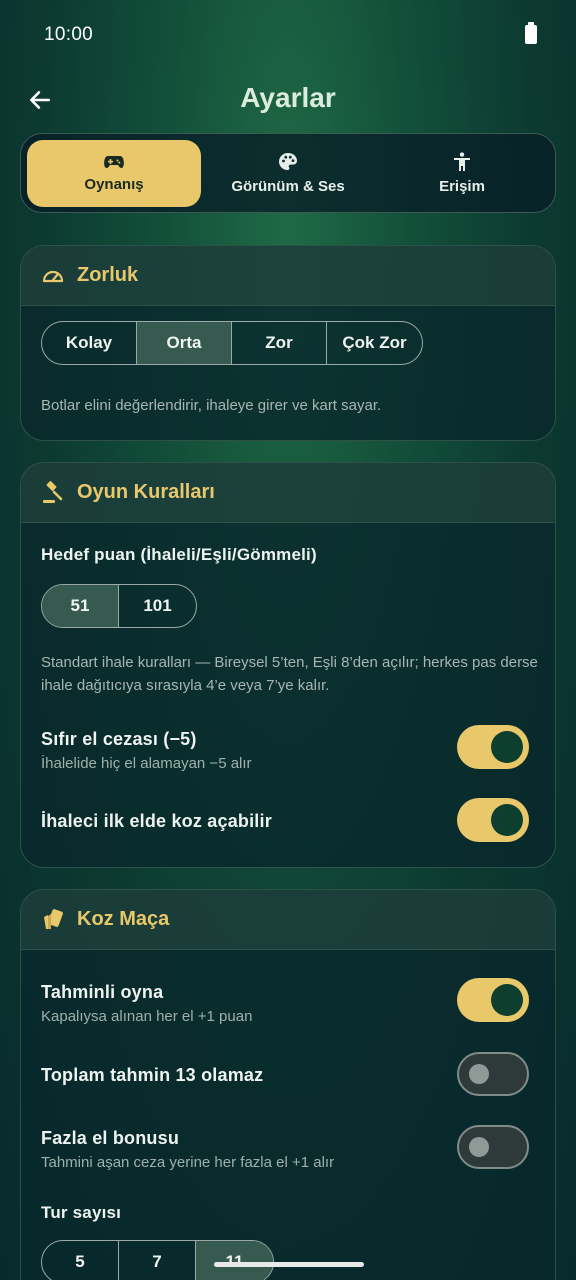  Describe the element at coordinates (114, 184) in the screenshot. I see `tab-label: Oynanış` at that location.